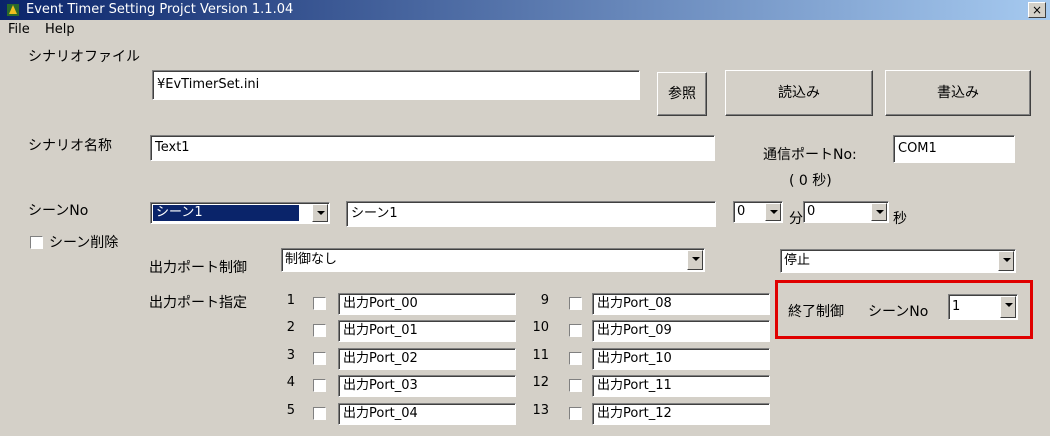  Describe the element at coordinates (983, 307) in the screenshot. I see `end-scene-select: 1` at that location.